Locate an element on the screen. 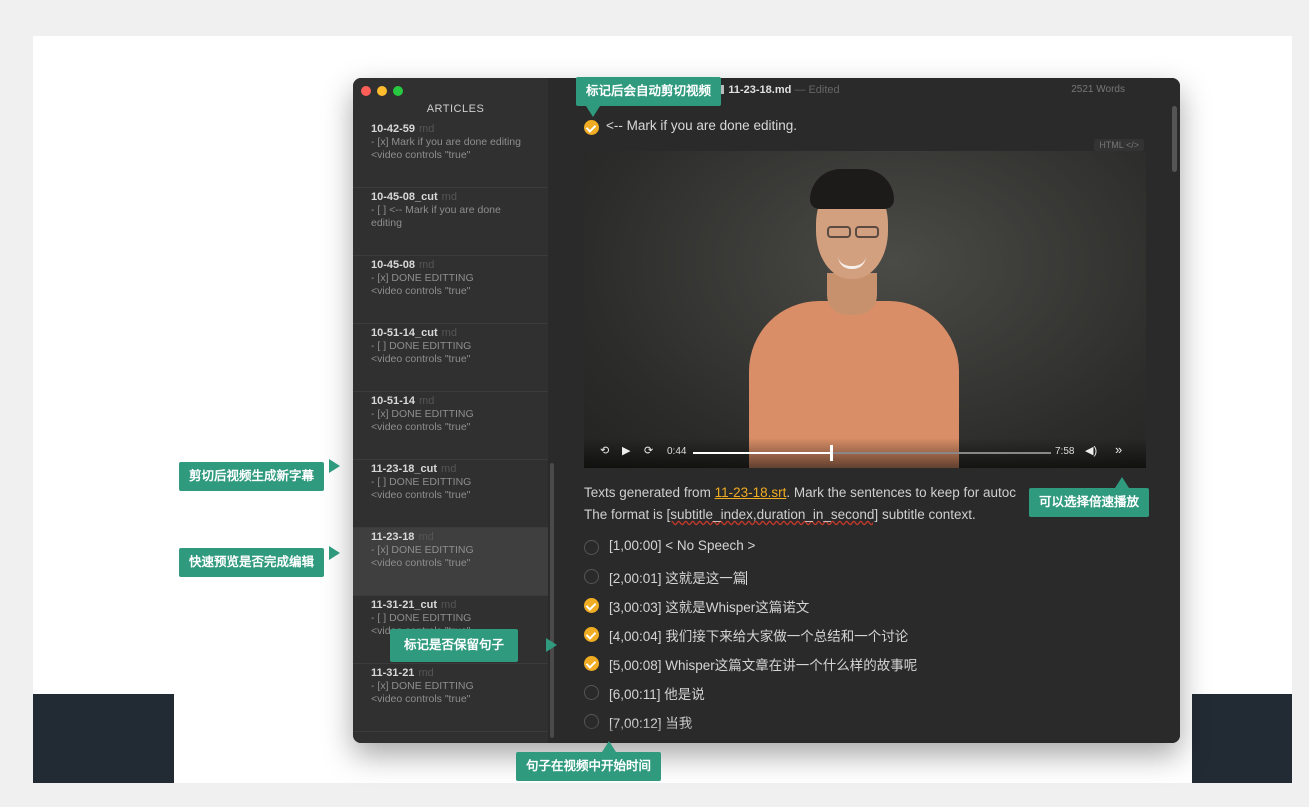  volume-icon: ◀) is located at coordinates (1091, 450).